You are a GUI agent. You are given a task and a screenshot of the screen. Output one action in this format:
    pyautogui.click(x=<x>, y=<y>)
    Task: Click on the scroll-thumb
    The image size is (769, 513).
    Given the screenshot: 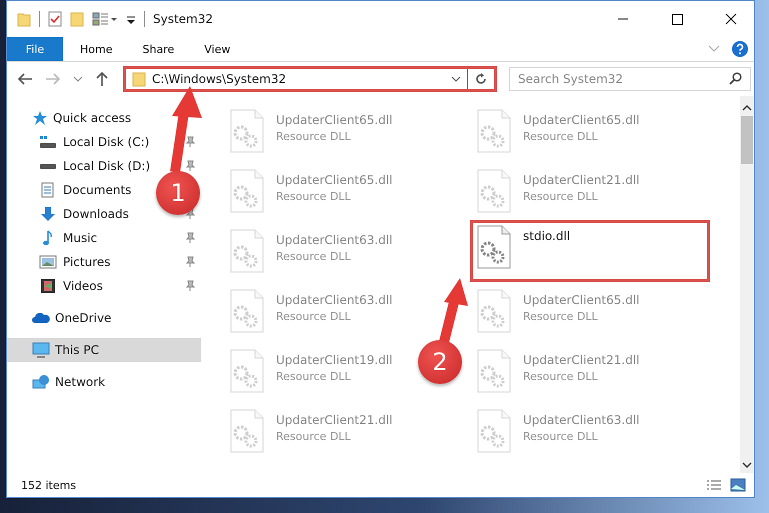 What is the action you would take?
    pyautogui.click(x=747, y=140)
    